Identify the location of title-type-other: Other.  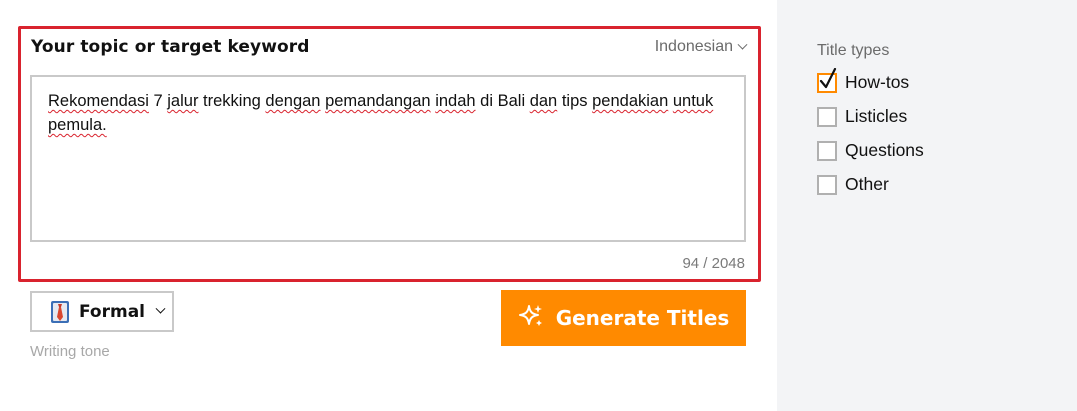
(853, 184).